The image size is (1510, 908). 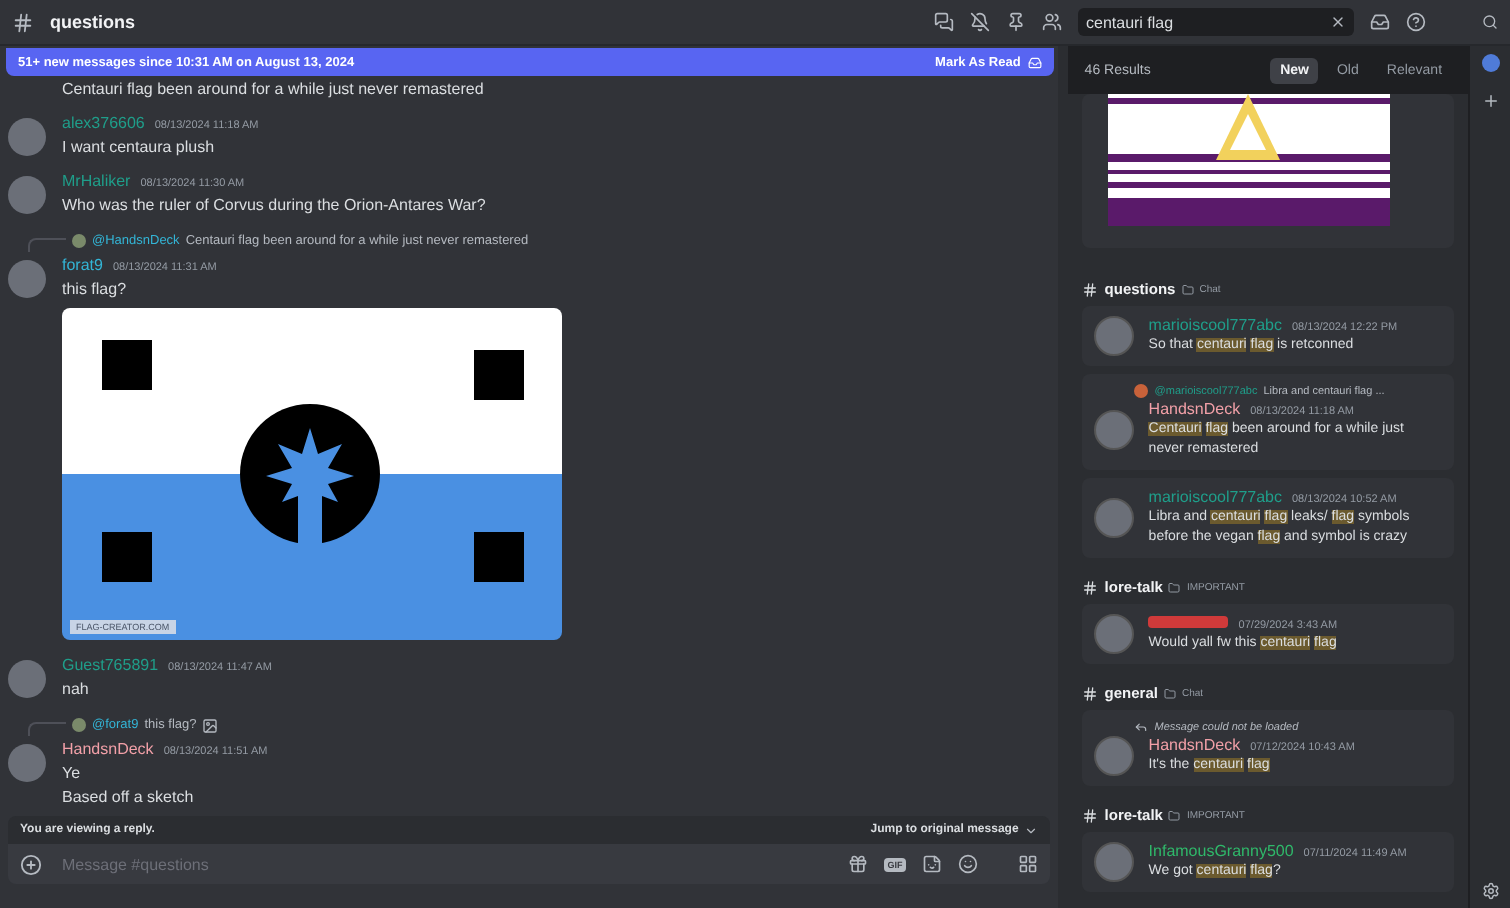 What do you see at coordinates (1490, 63) in the screenshot?
I see `app-icon` at bounding box center [1490, 63].